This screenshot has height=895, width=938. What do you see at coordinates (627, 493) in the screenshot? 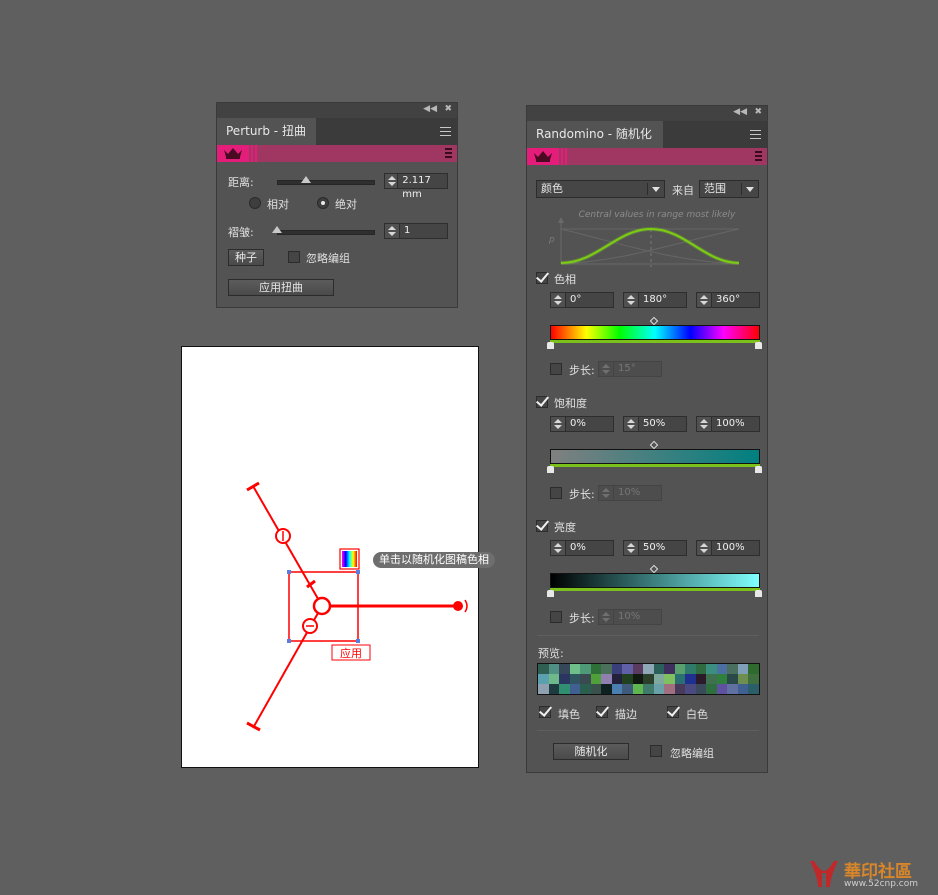
I see `saturation-step-value: 10%` at bounding box center [627, 493].